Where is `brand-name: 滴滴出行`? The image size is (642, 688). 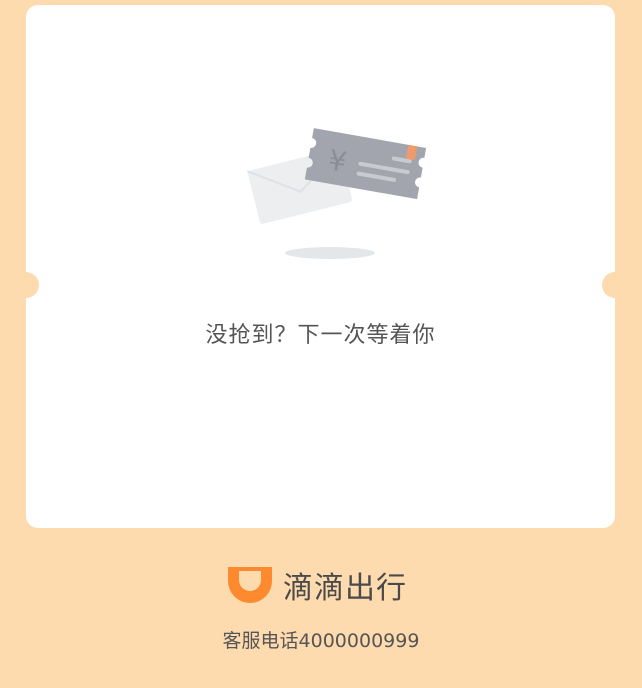
brand-name: 滴滴出行 is located at coordinates (345, 588).